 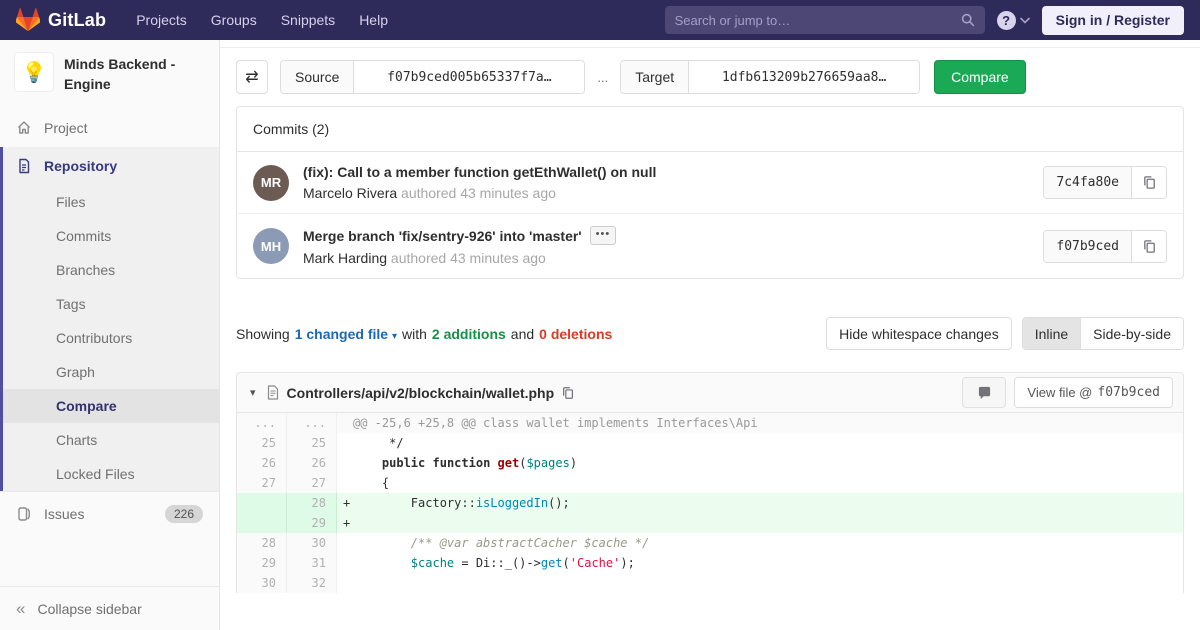 What do you see at coordinates (371, 483) in the screenshot?
I see `diff-code: {` at bounding box center [371, 483].